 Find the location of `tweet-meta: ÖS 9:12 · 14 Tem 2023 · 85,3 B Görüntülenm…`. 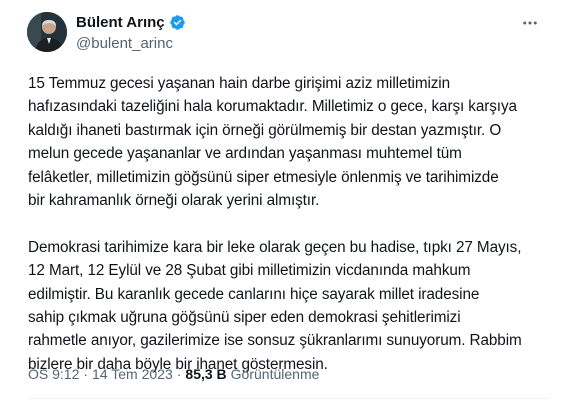

tweet-meta: ÖS 9:12 · 14 Tem 2023 · 85,3 B Görüntülenm… is located at coordinates (173, 374).